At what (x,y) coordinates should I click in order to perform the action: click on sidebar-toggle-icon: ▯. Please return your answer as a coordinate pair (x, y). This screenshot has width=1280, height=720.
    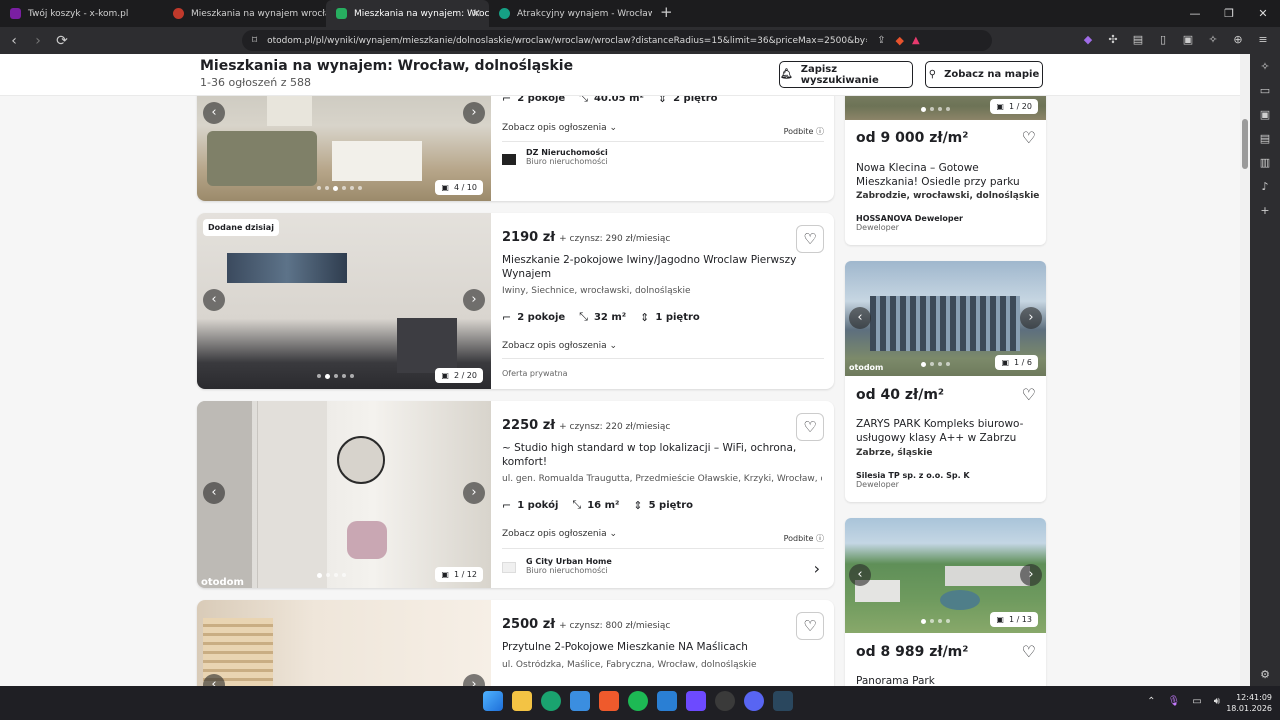
    Looking at the image, I should click on (1163, 40).